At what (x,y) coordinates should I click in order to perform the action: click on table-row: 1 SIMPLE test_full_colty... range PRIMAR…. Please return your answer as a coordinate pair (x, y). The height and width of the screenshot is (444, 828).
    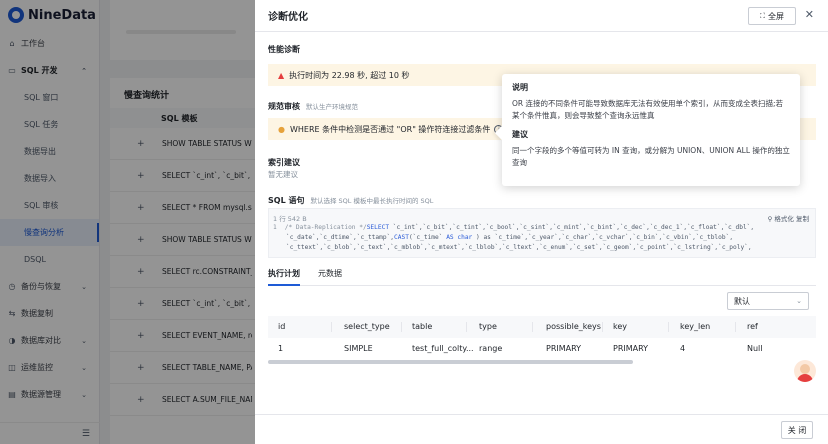
    Looking at the image, I should click on (542, 349).